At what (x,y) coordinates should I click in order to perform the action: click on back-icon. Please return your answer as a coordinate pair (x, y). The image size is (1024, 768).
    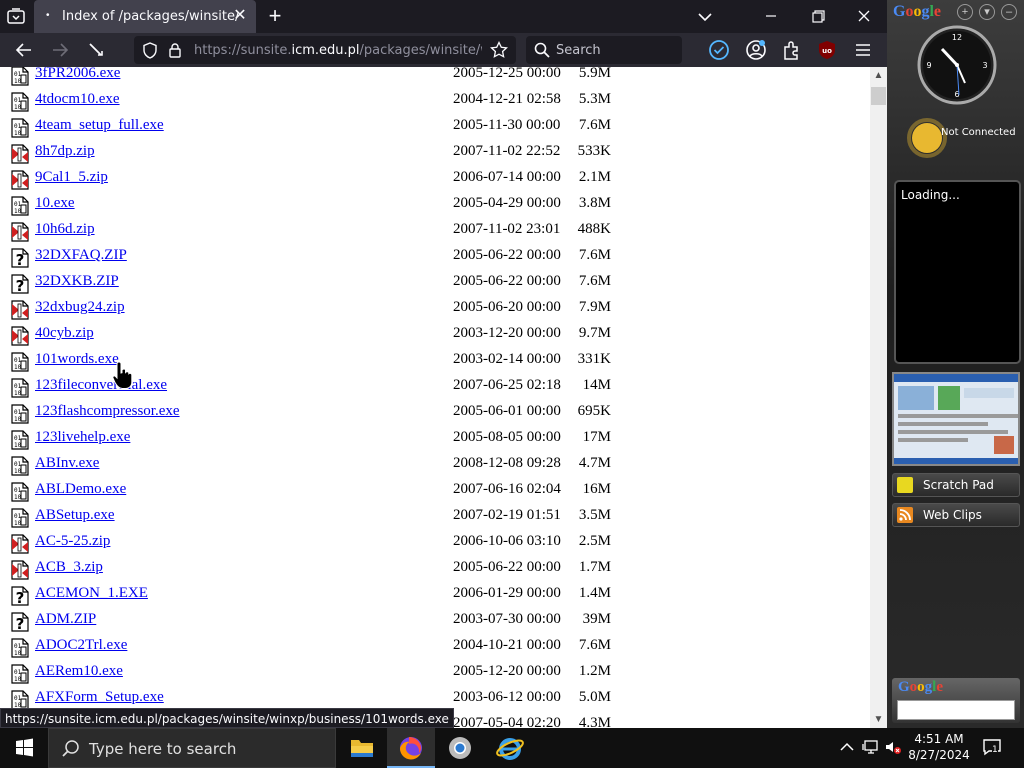
    Looking at the image, I should click on (24, 50).